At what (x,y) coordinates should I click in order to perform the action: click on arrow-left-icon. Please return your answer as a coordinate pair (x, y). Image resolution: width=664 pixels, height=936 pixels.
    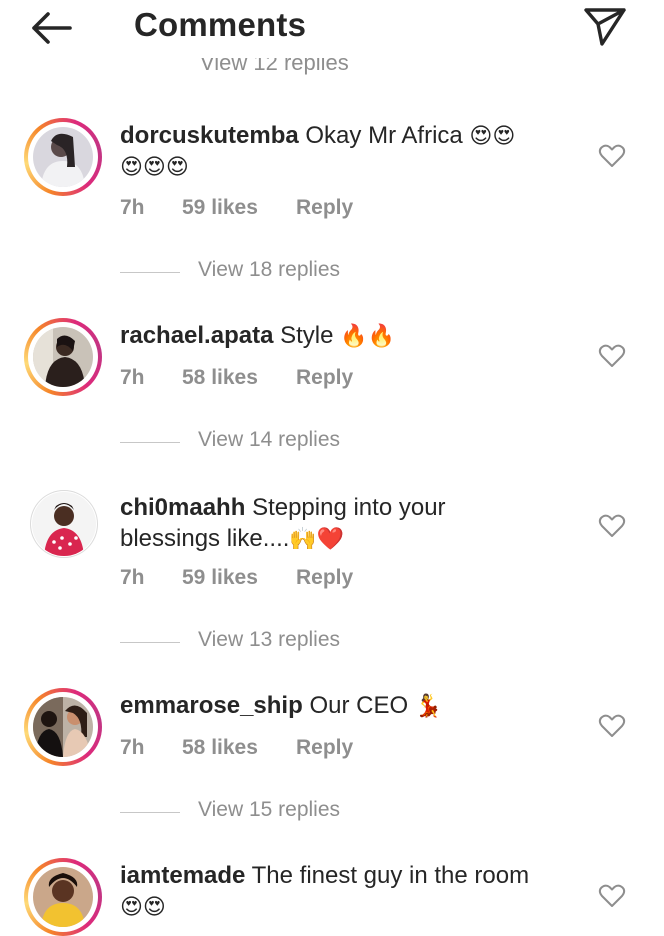
    Looking at the image, I should click on (52, 28).